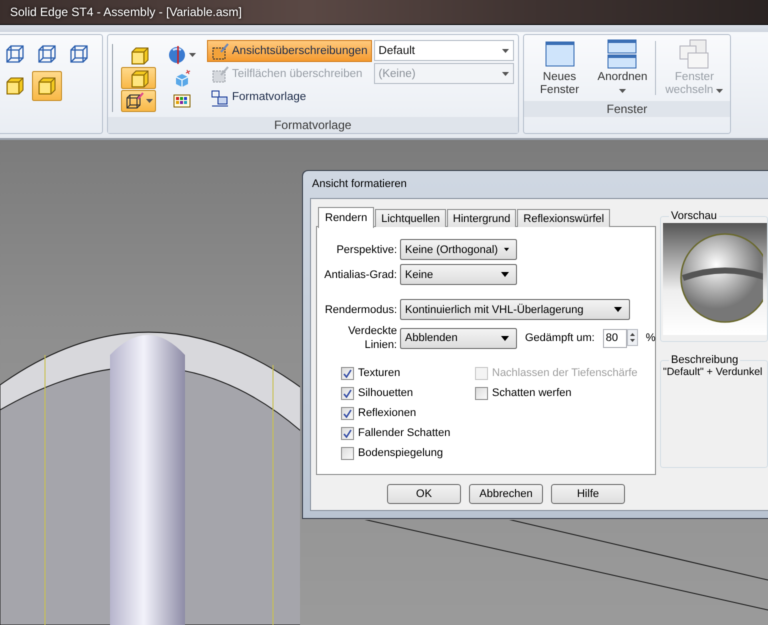  What do you see at coordinates (408, 433) in the screenshot?
I see `checkbox: Fallender Schatten` at bounding box center [408, 433].